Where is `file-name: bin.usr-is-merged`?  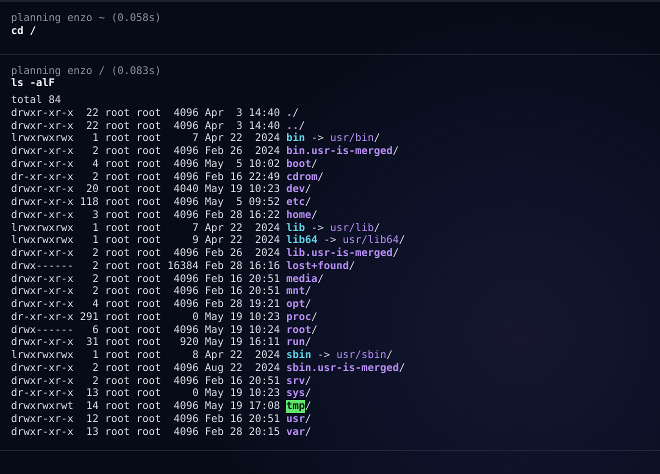 file-name: bin.usr-is-merged is located at coordinates (339, 151).